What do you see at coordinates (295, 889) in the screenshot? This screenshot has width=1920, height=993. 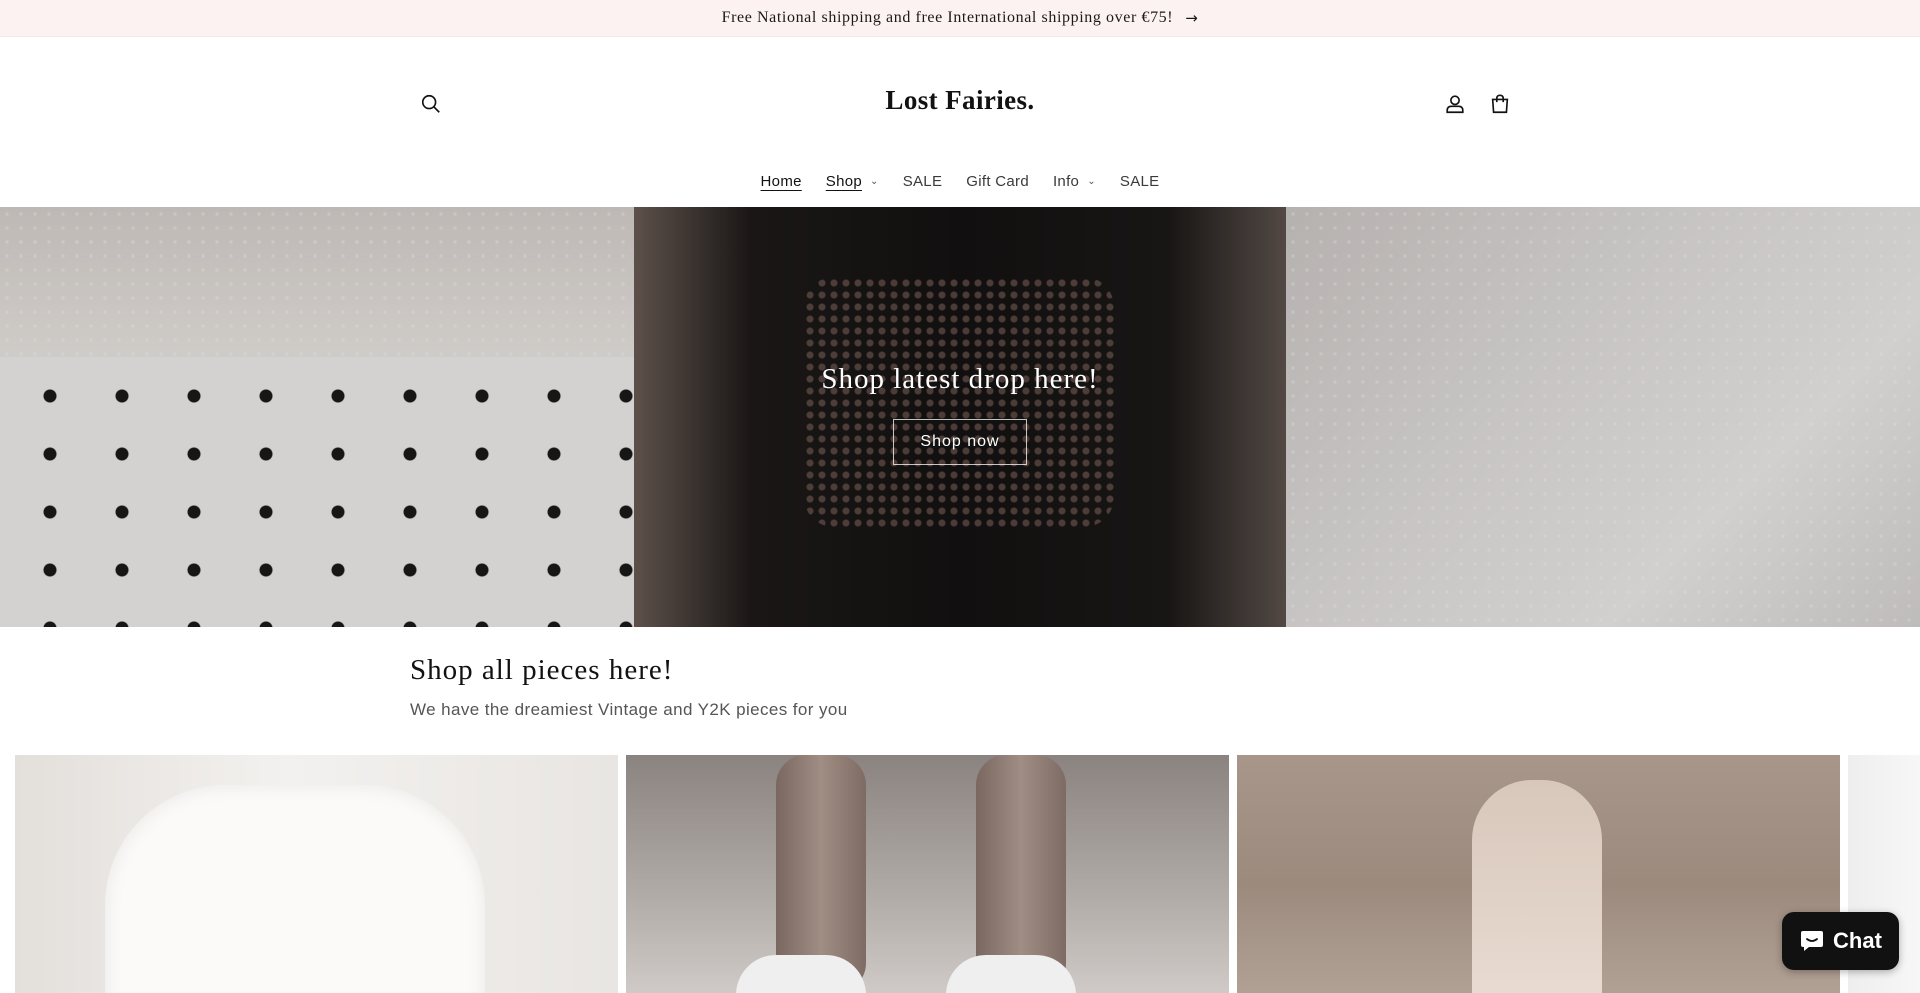 I see `product-image-white-blouse` at bounding box center [295, 889].